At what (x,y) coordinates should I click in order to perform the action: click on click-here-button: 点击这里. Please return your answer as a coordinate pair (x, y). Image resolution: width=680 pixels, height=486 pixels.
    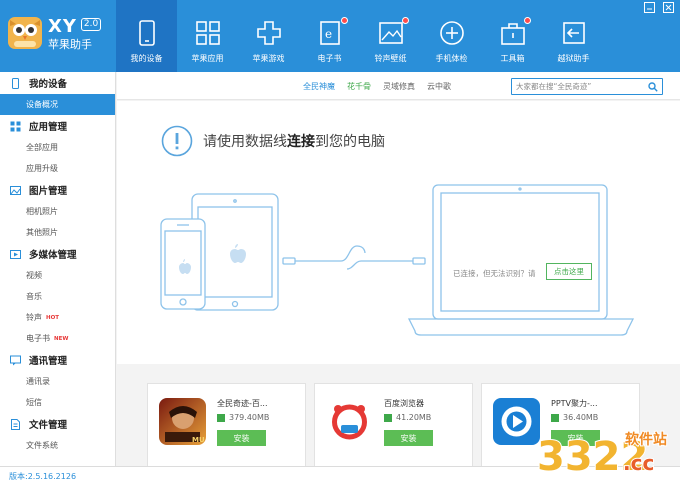
    Looking at the image, I should click on (569, 271).